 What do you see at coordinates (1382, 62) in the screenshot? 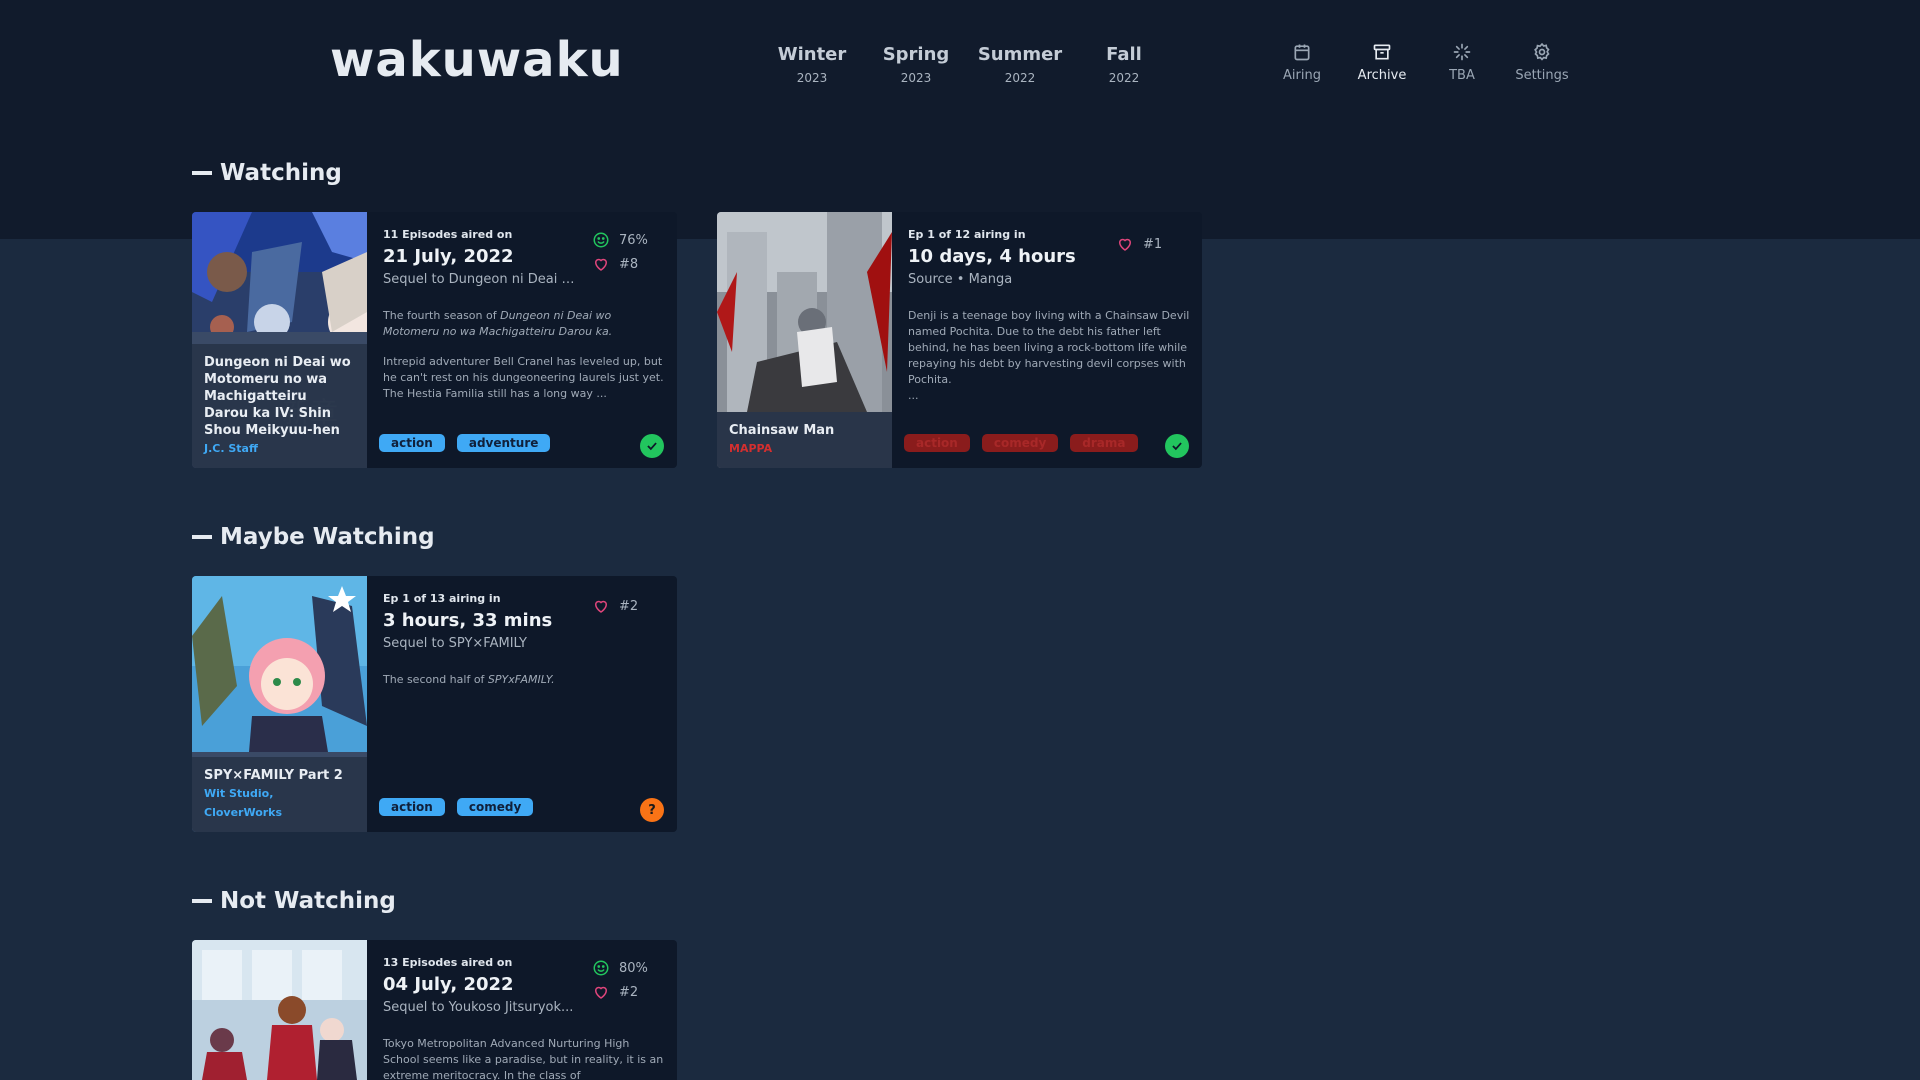
I see `nav-archive: Archive` at bounding box center [1382, 62].